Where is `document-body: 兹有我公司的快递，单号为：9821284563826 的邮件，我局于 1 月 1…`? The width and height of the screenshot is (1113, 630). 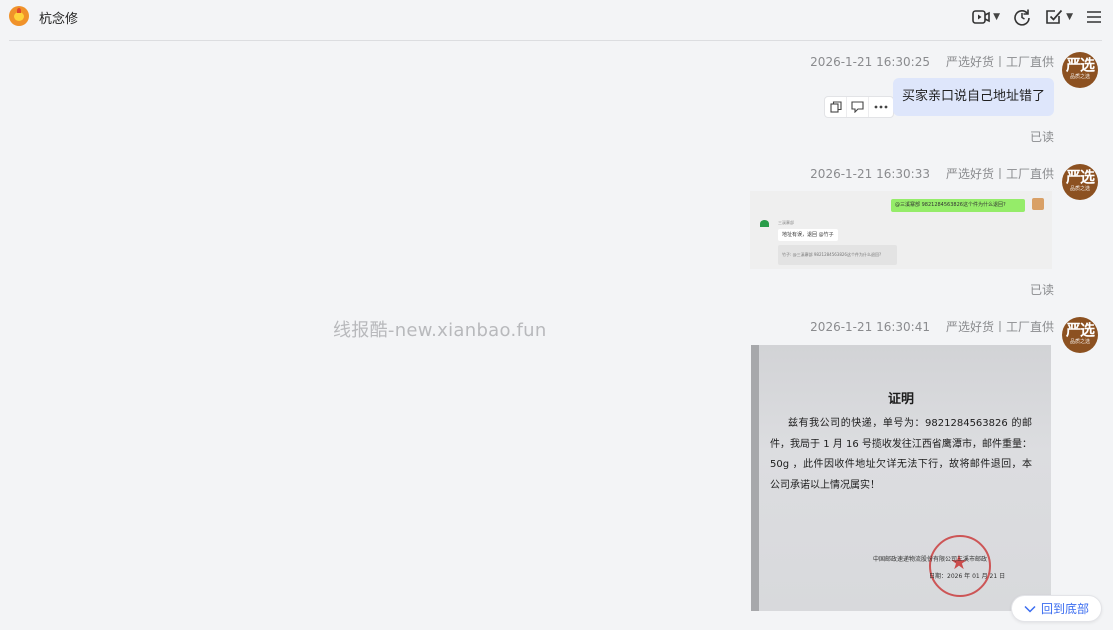 document-body: 兹有我公司的快递，单号为：9821284563826 的邮件，我局于 1 月 1… is located at coordinates (901, 454).